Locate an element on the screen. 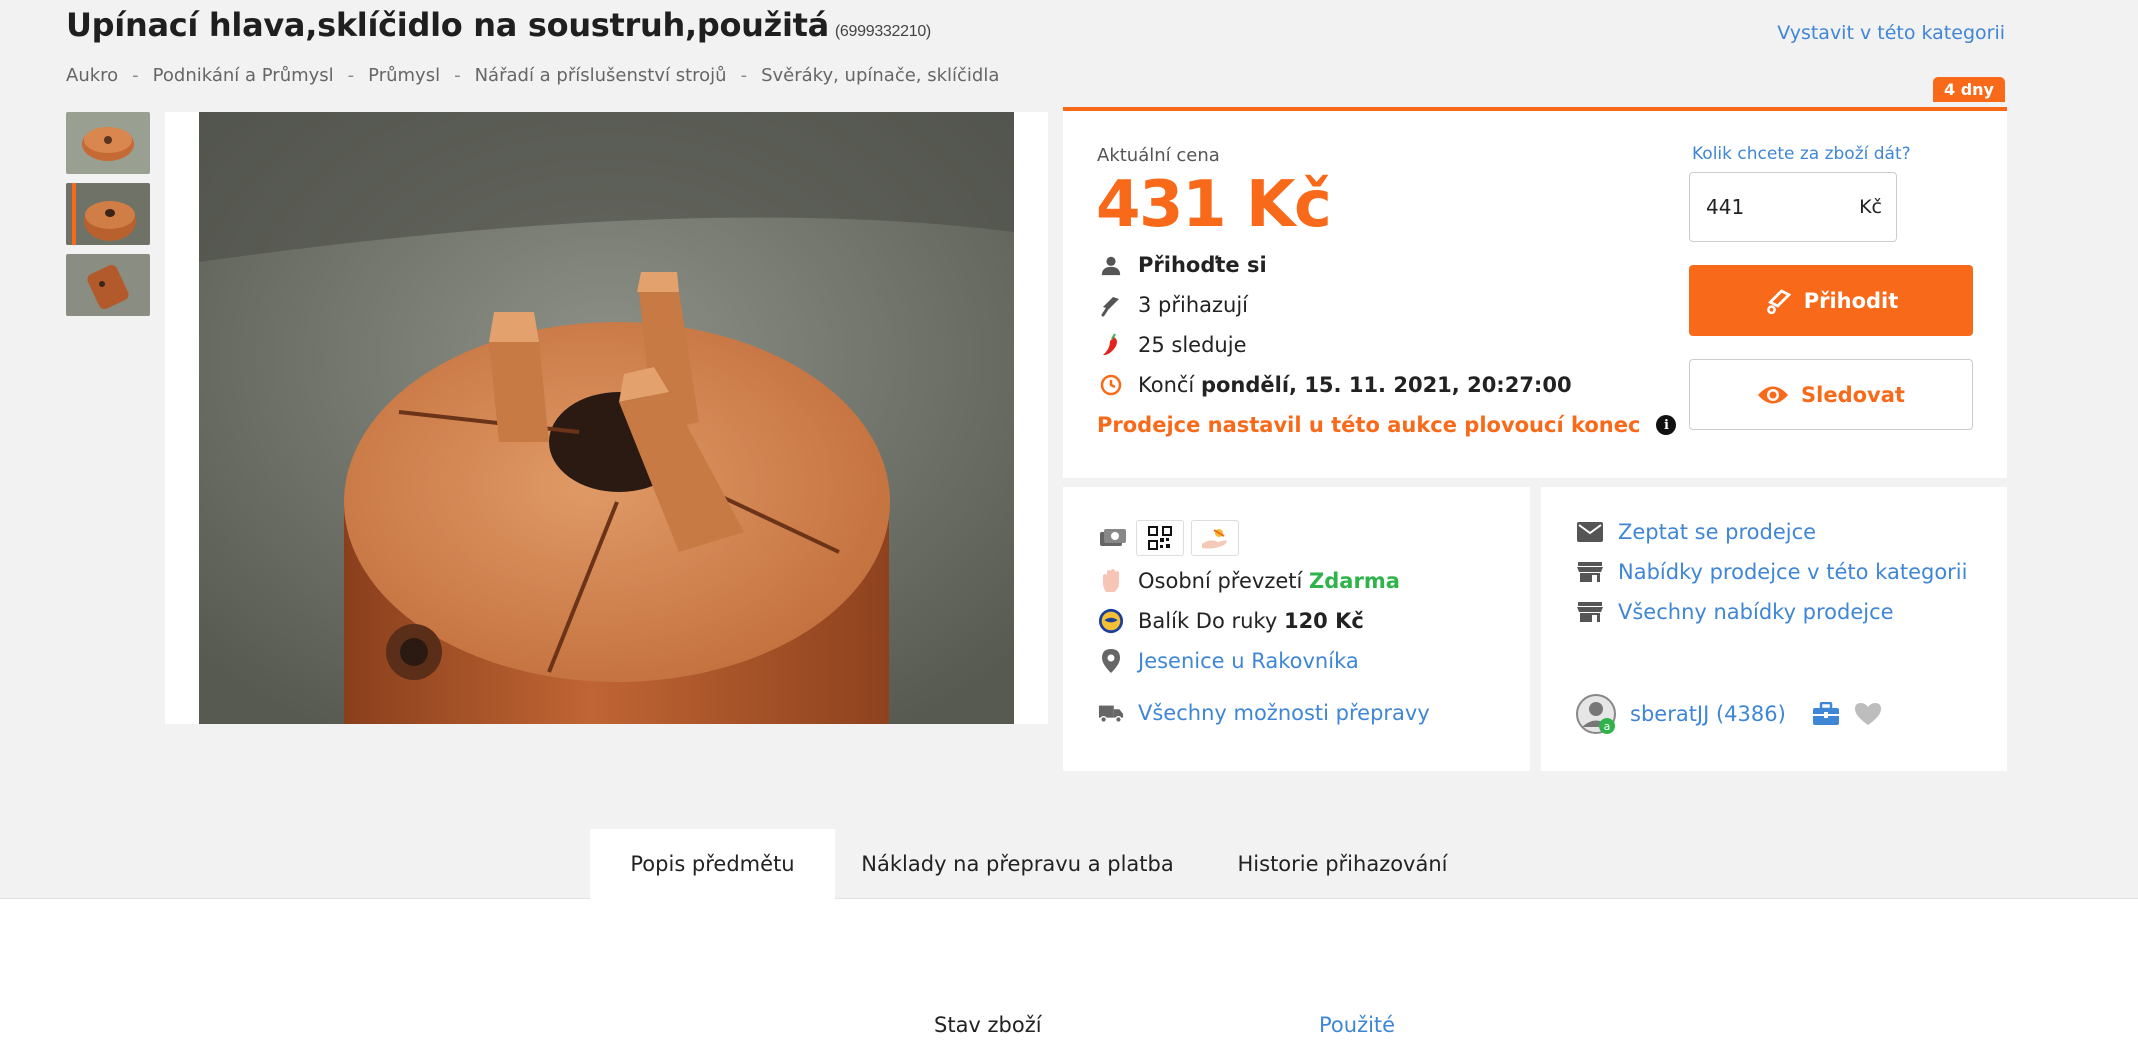 The image size is (2138, 1059). bid-amount-input is located at coordinates (1776, 207).